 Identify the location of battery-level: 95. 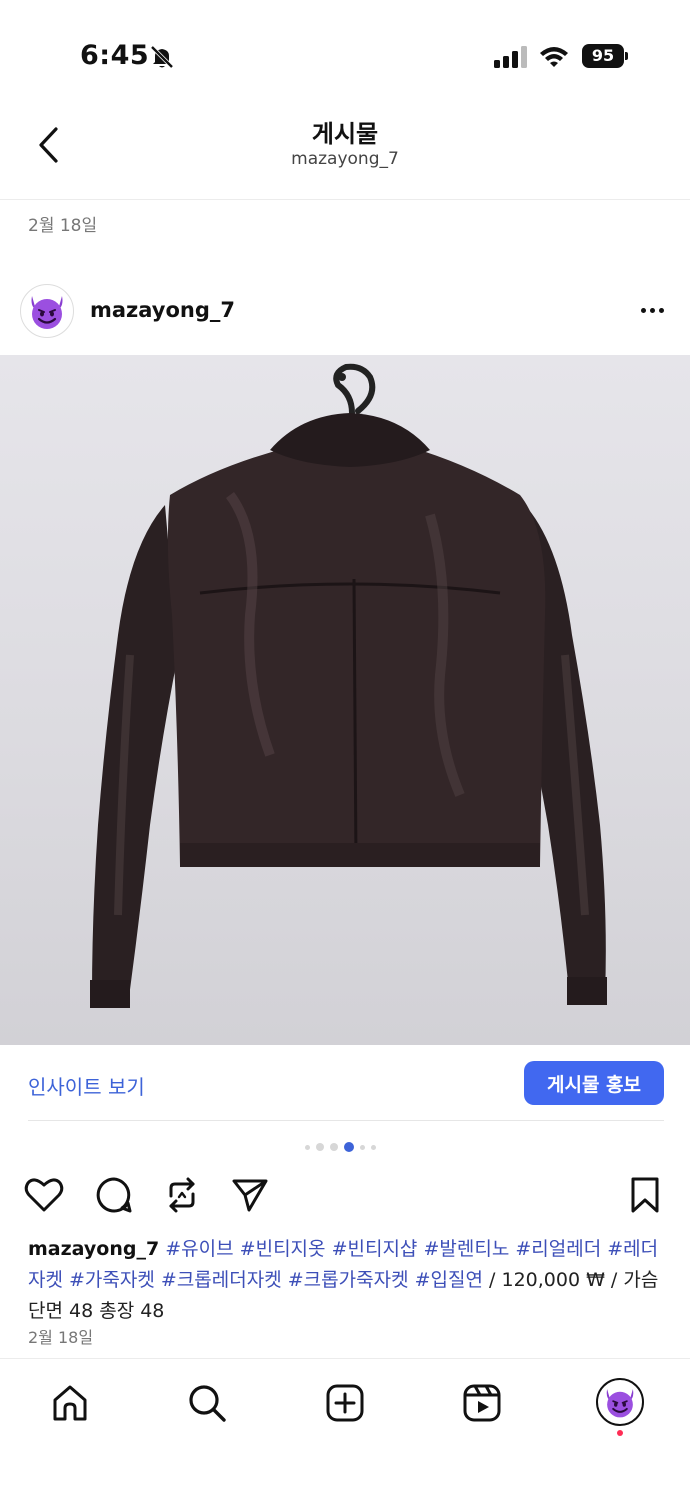
(603, 56).